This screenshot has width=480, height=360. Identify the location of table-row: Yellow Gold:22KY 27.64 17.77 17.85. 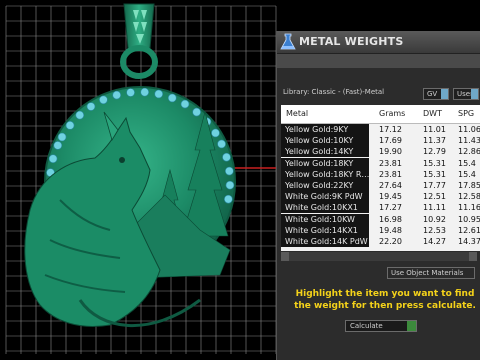
(380, 185).